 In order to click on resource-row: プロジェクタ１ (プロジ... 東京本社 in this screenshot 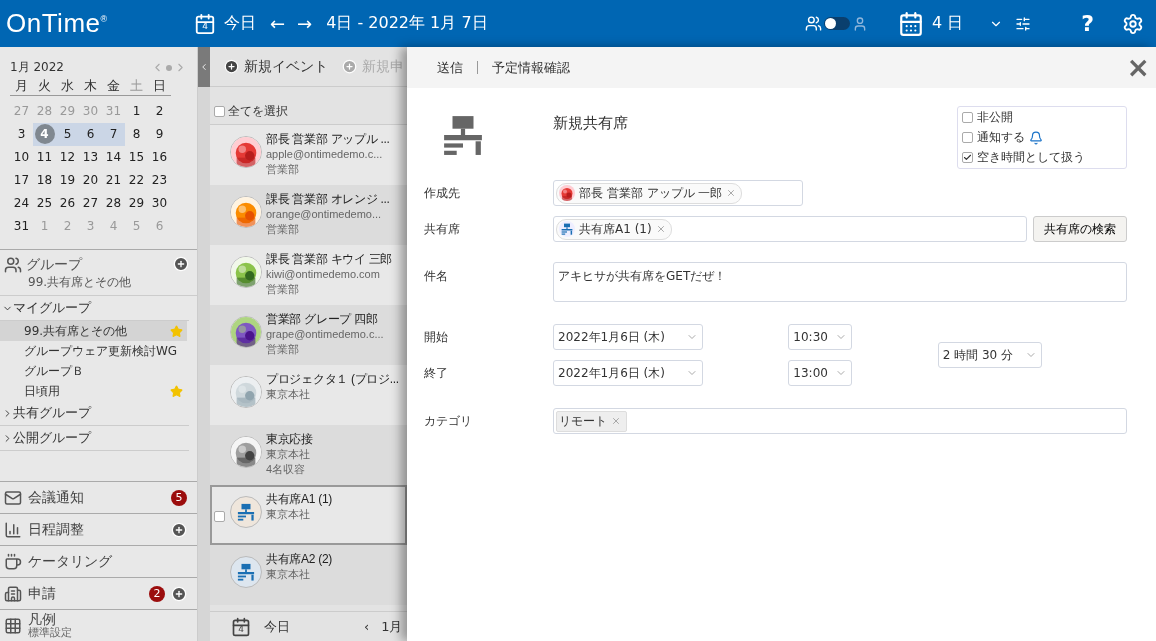, I will do `click(308, 395)`.